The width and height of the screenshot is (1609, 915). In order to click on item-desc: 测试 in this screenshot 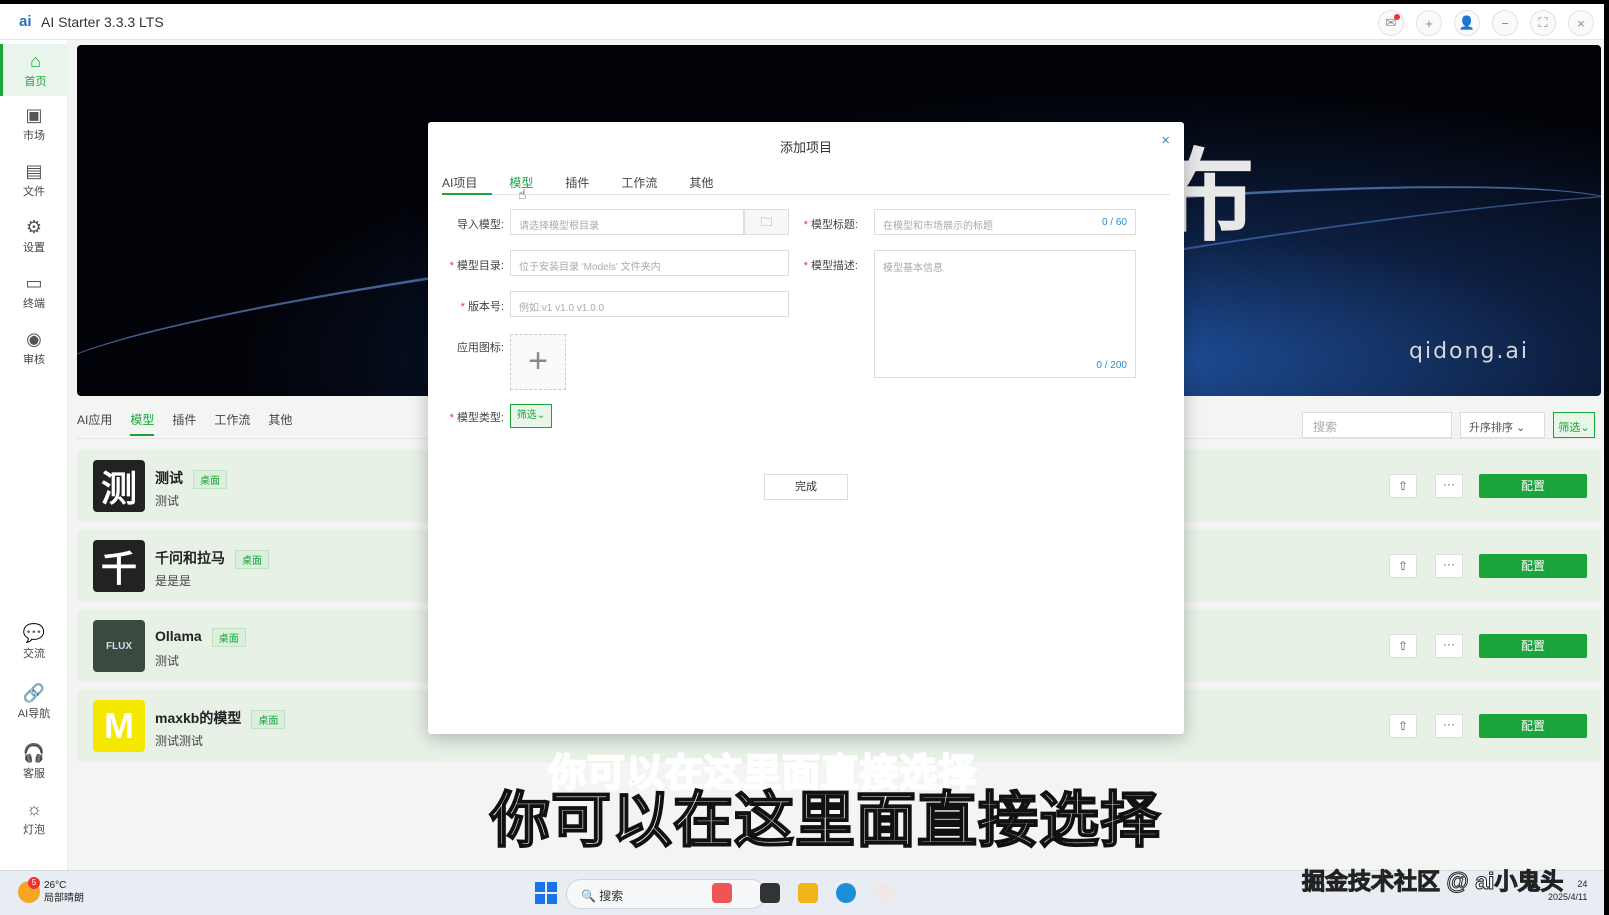, I will do `click(167, 501)`.